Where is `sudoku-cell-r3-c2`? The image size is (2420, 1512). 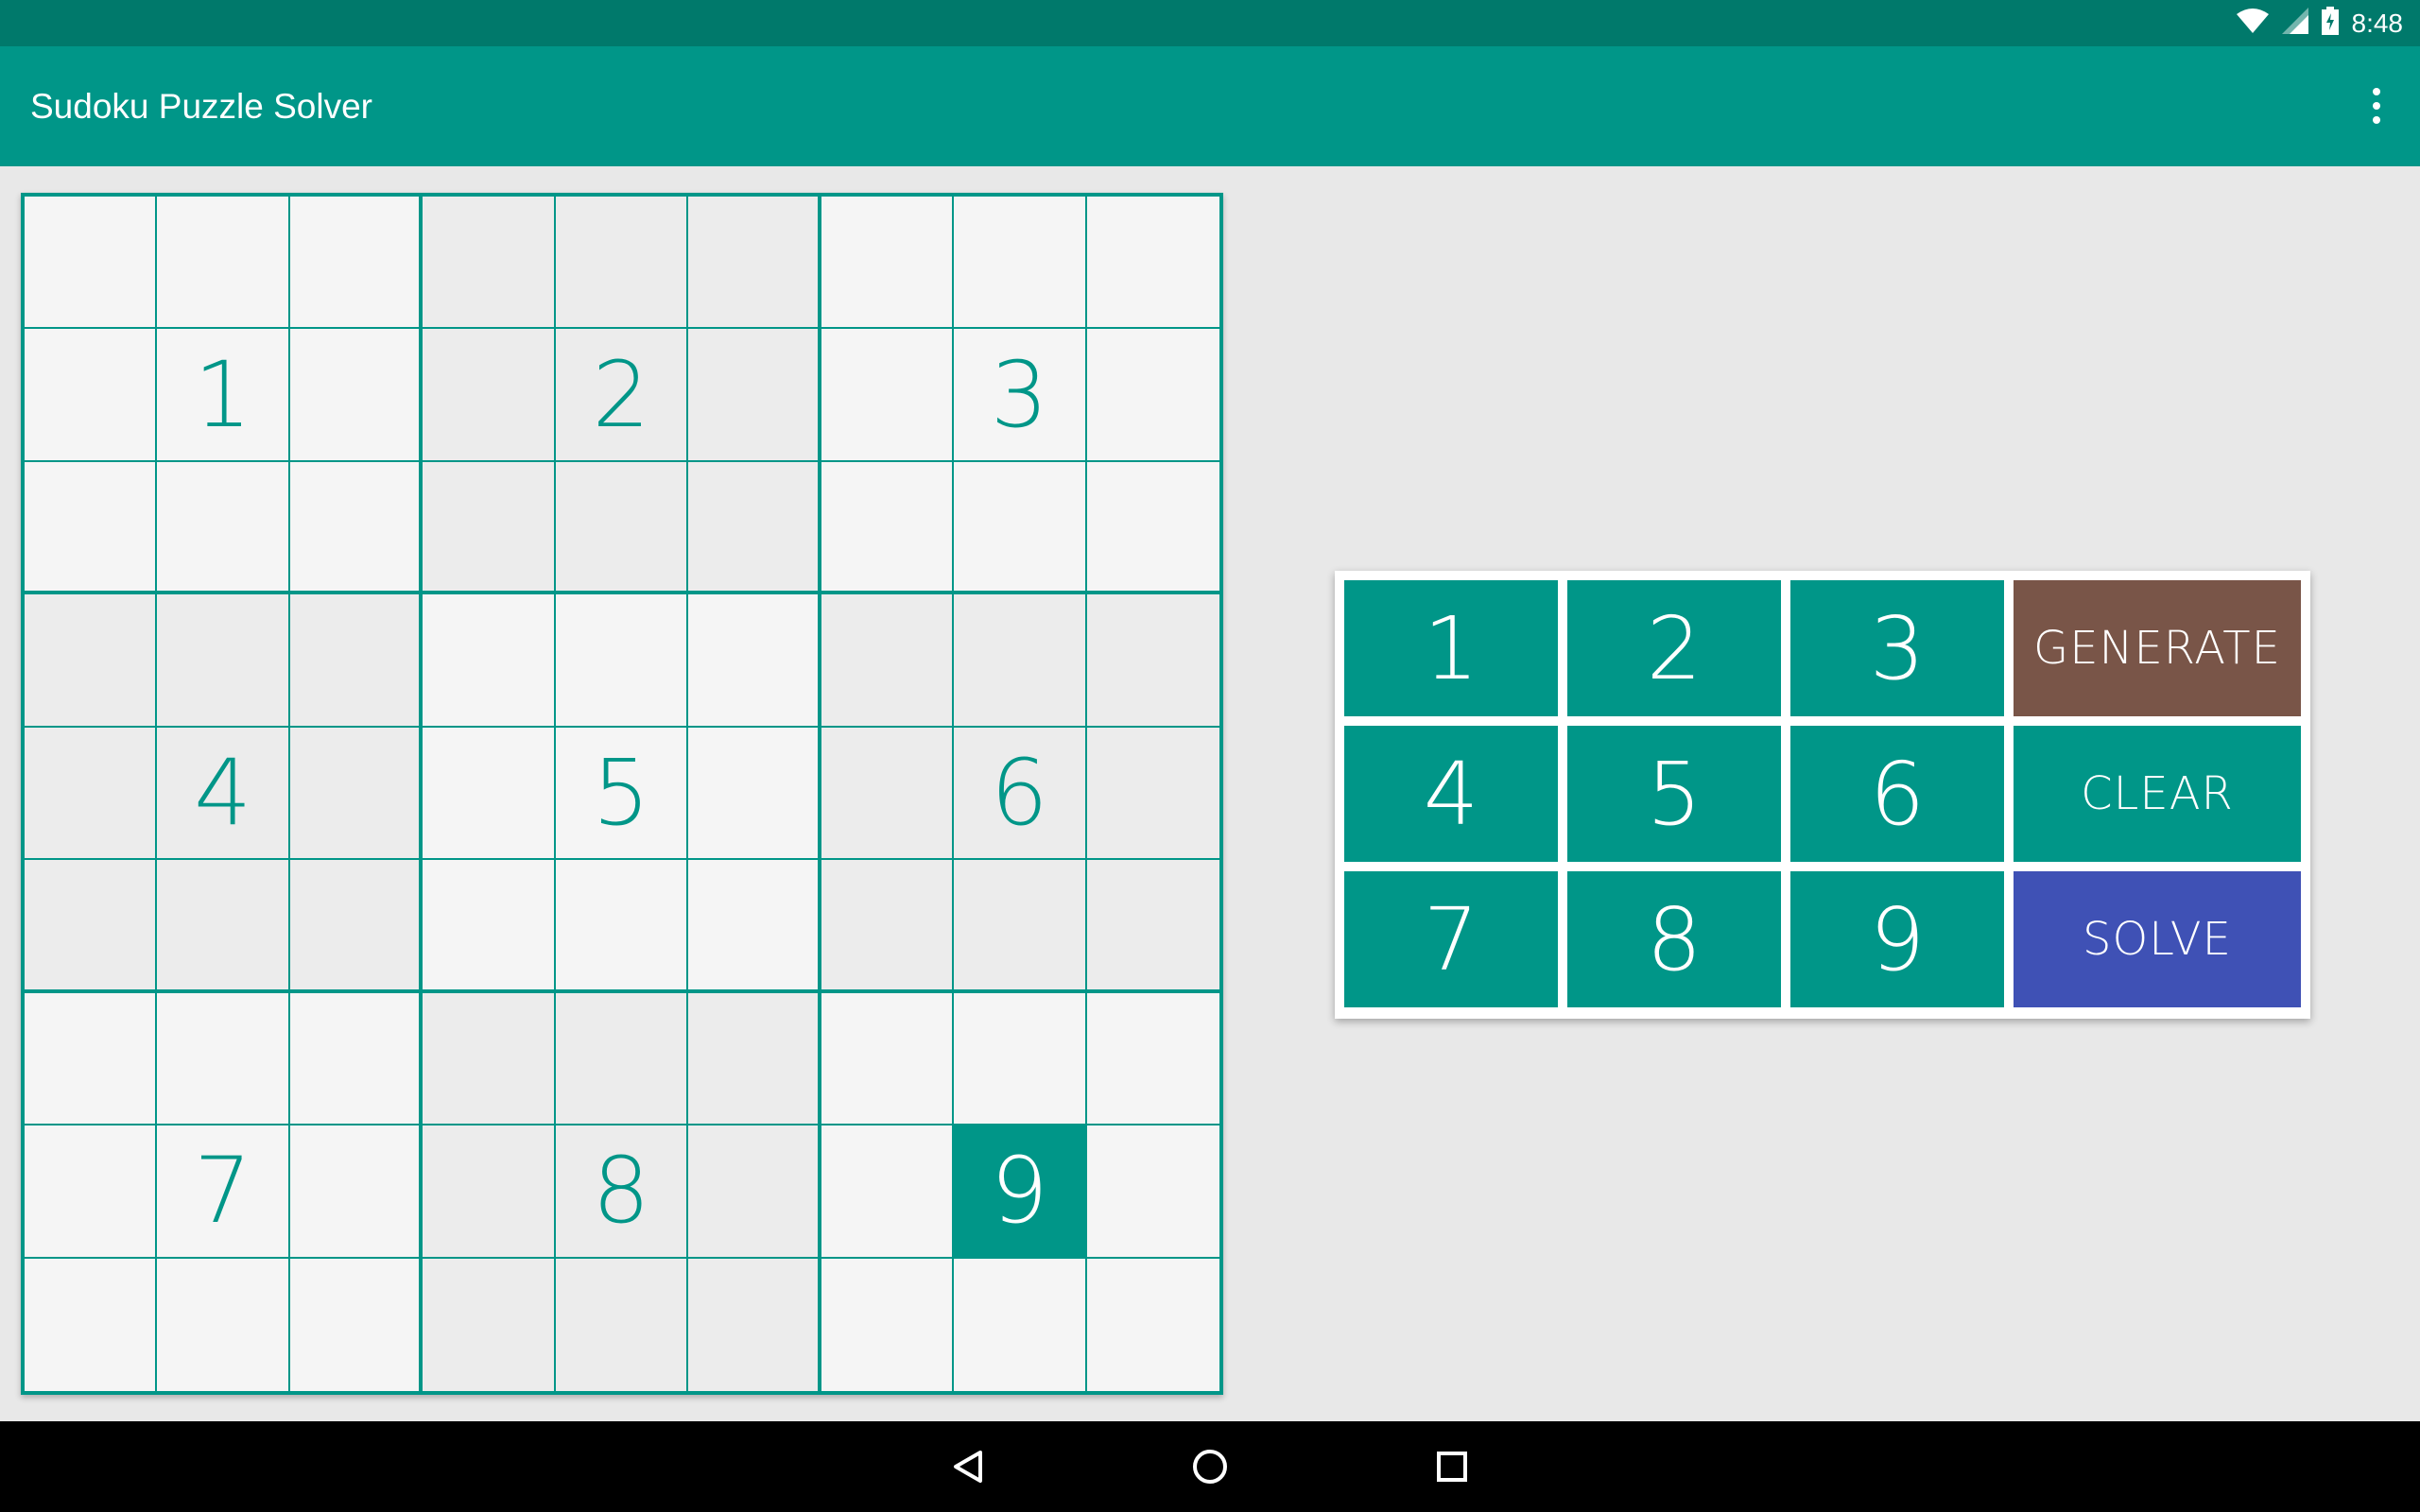
sudoku-cell-r3-c2 is located at coordinates (223, 528).